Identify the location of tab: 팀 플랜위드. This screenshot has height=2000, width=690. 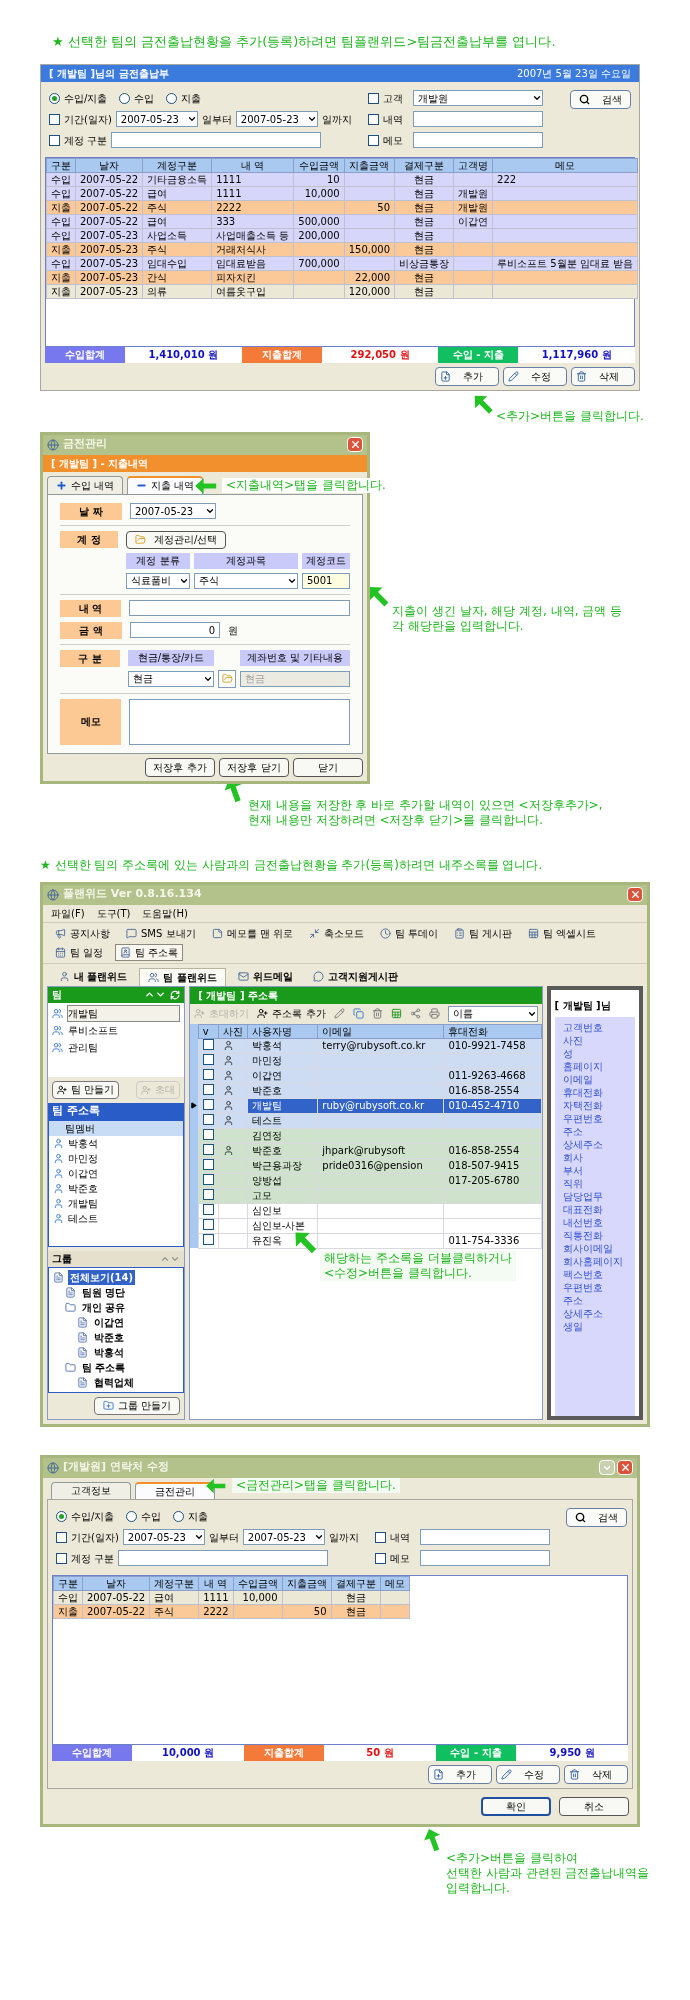
(182, 976).